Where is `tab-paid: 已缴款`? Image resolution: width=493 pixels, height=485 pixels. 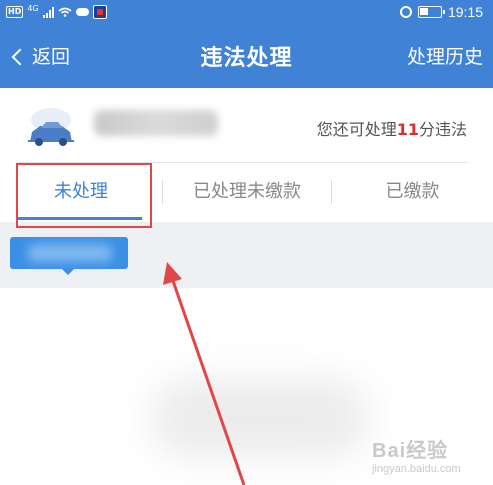 tab-paid: 已缴款 is located at coordinates (412, 192).